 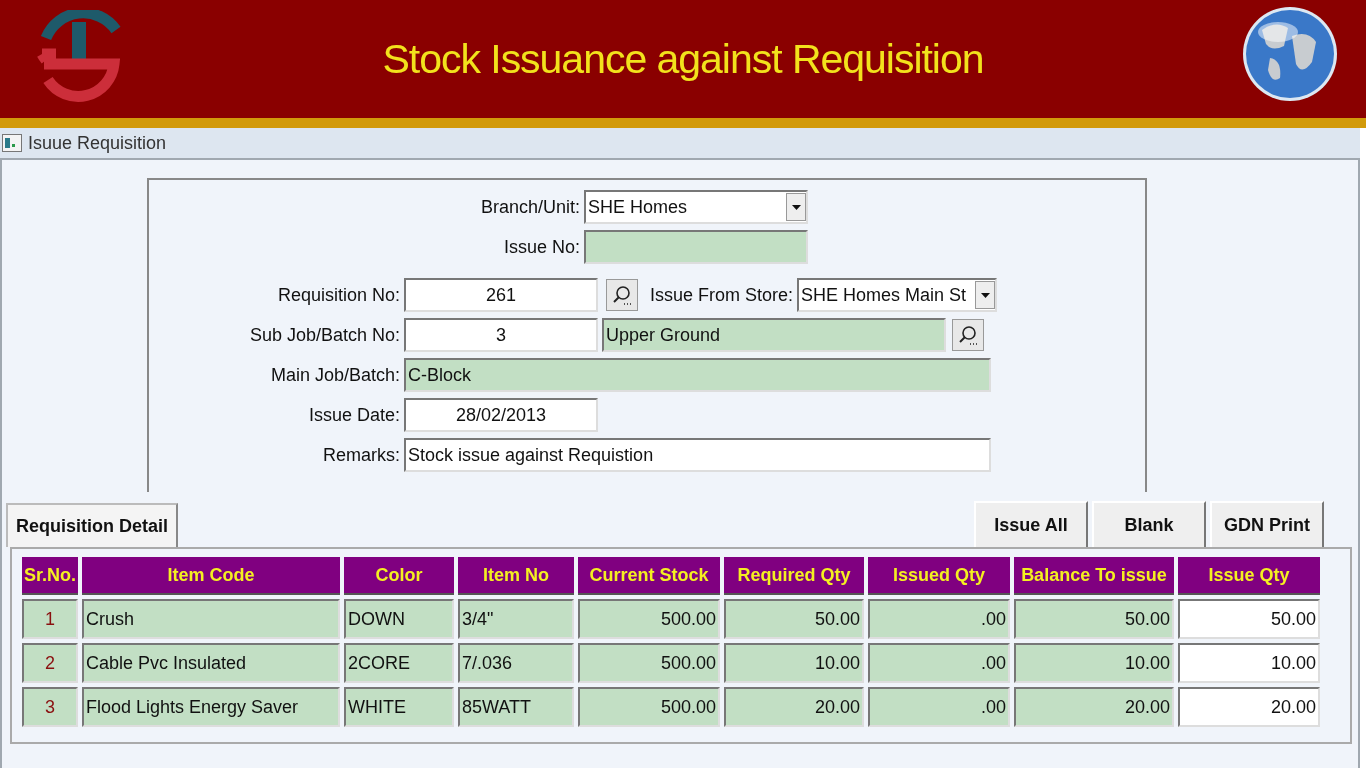 What do you see at coordinates (211, 663) in the screenshot?
I see `table-cell: Cable Pvc Insulated` at bounding box center [211, 663].